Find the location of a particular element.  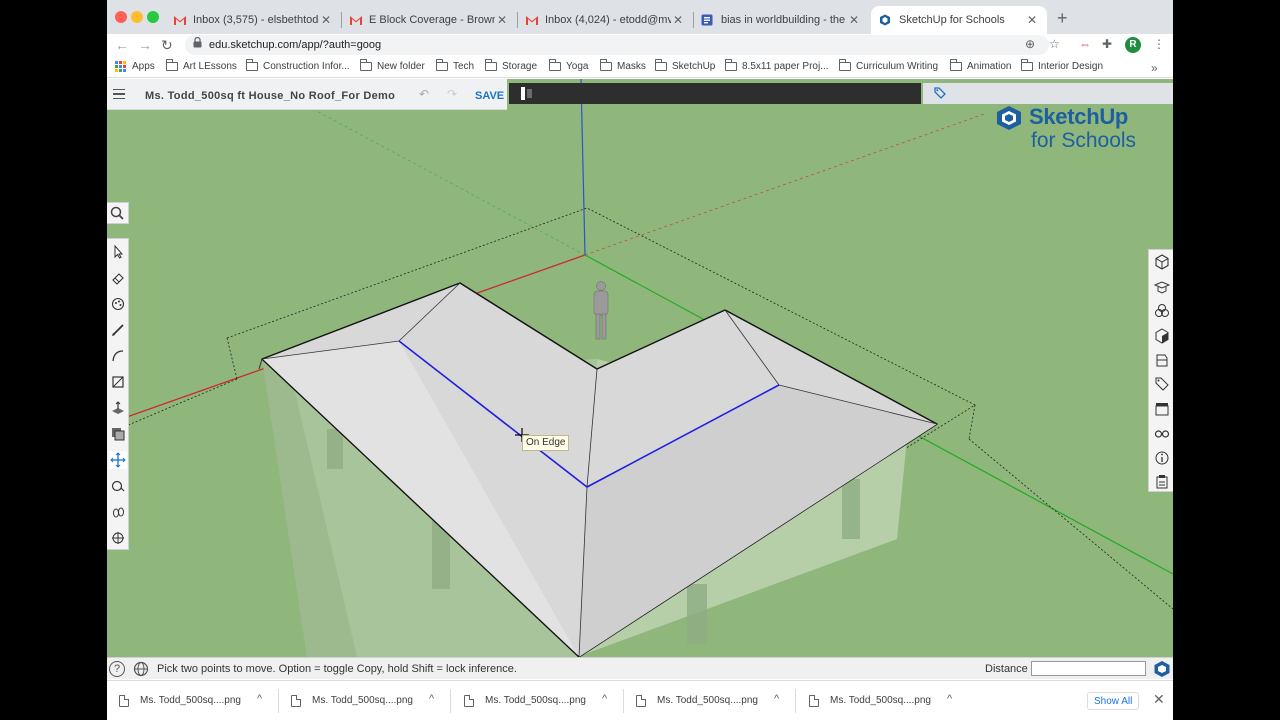

globe-icon is located at coordinates (141, 669).